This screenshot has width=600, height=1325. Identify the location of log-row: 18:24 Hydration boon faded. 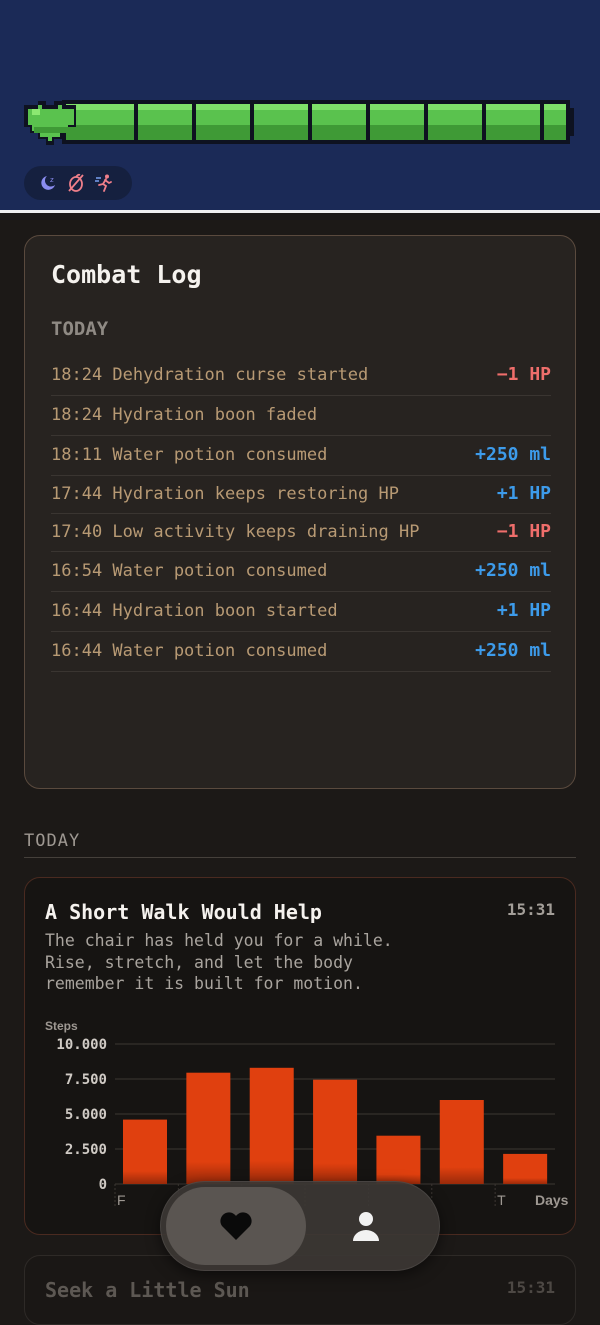
(301, 416).